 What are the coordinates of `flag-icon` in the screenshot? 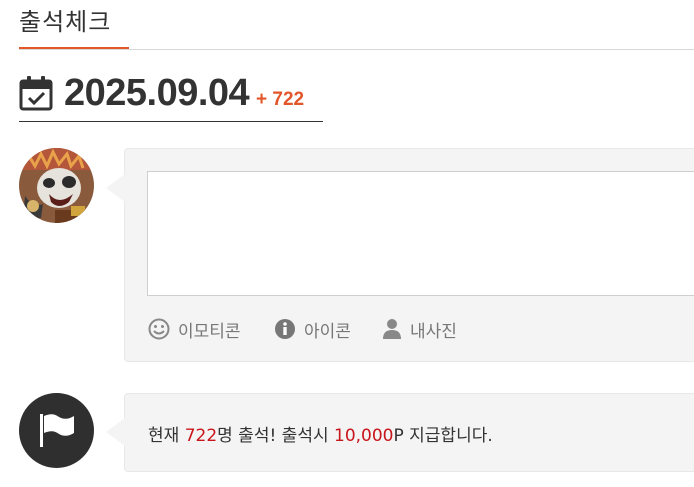 It's located at (57, 430).